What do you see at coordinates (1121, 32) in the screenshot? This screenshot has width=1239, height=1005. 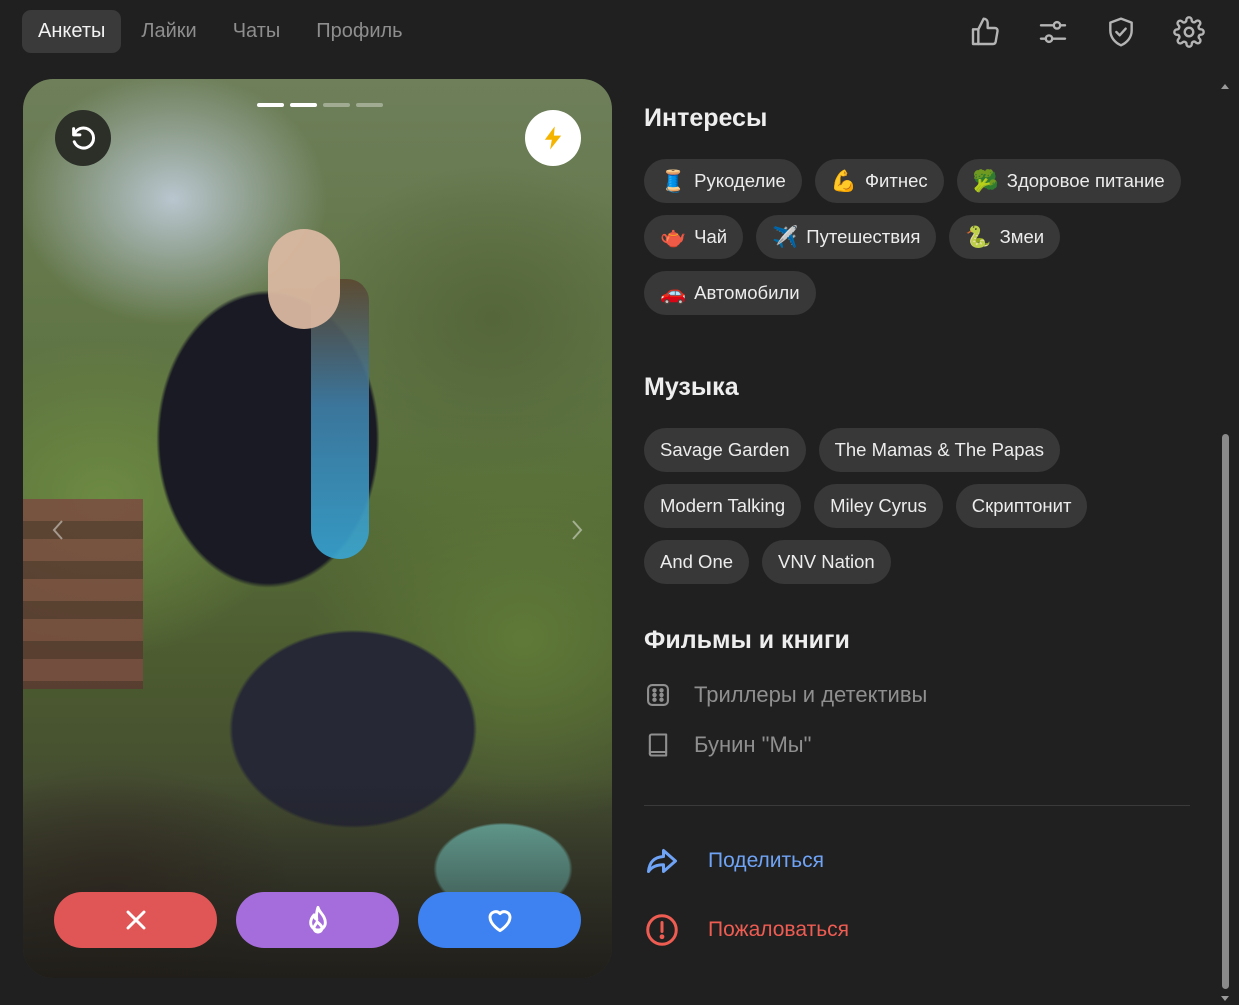 I see `shield-check-icon` at bounding box center [1121, 32].